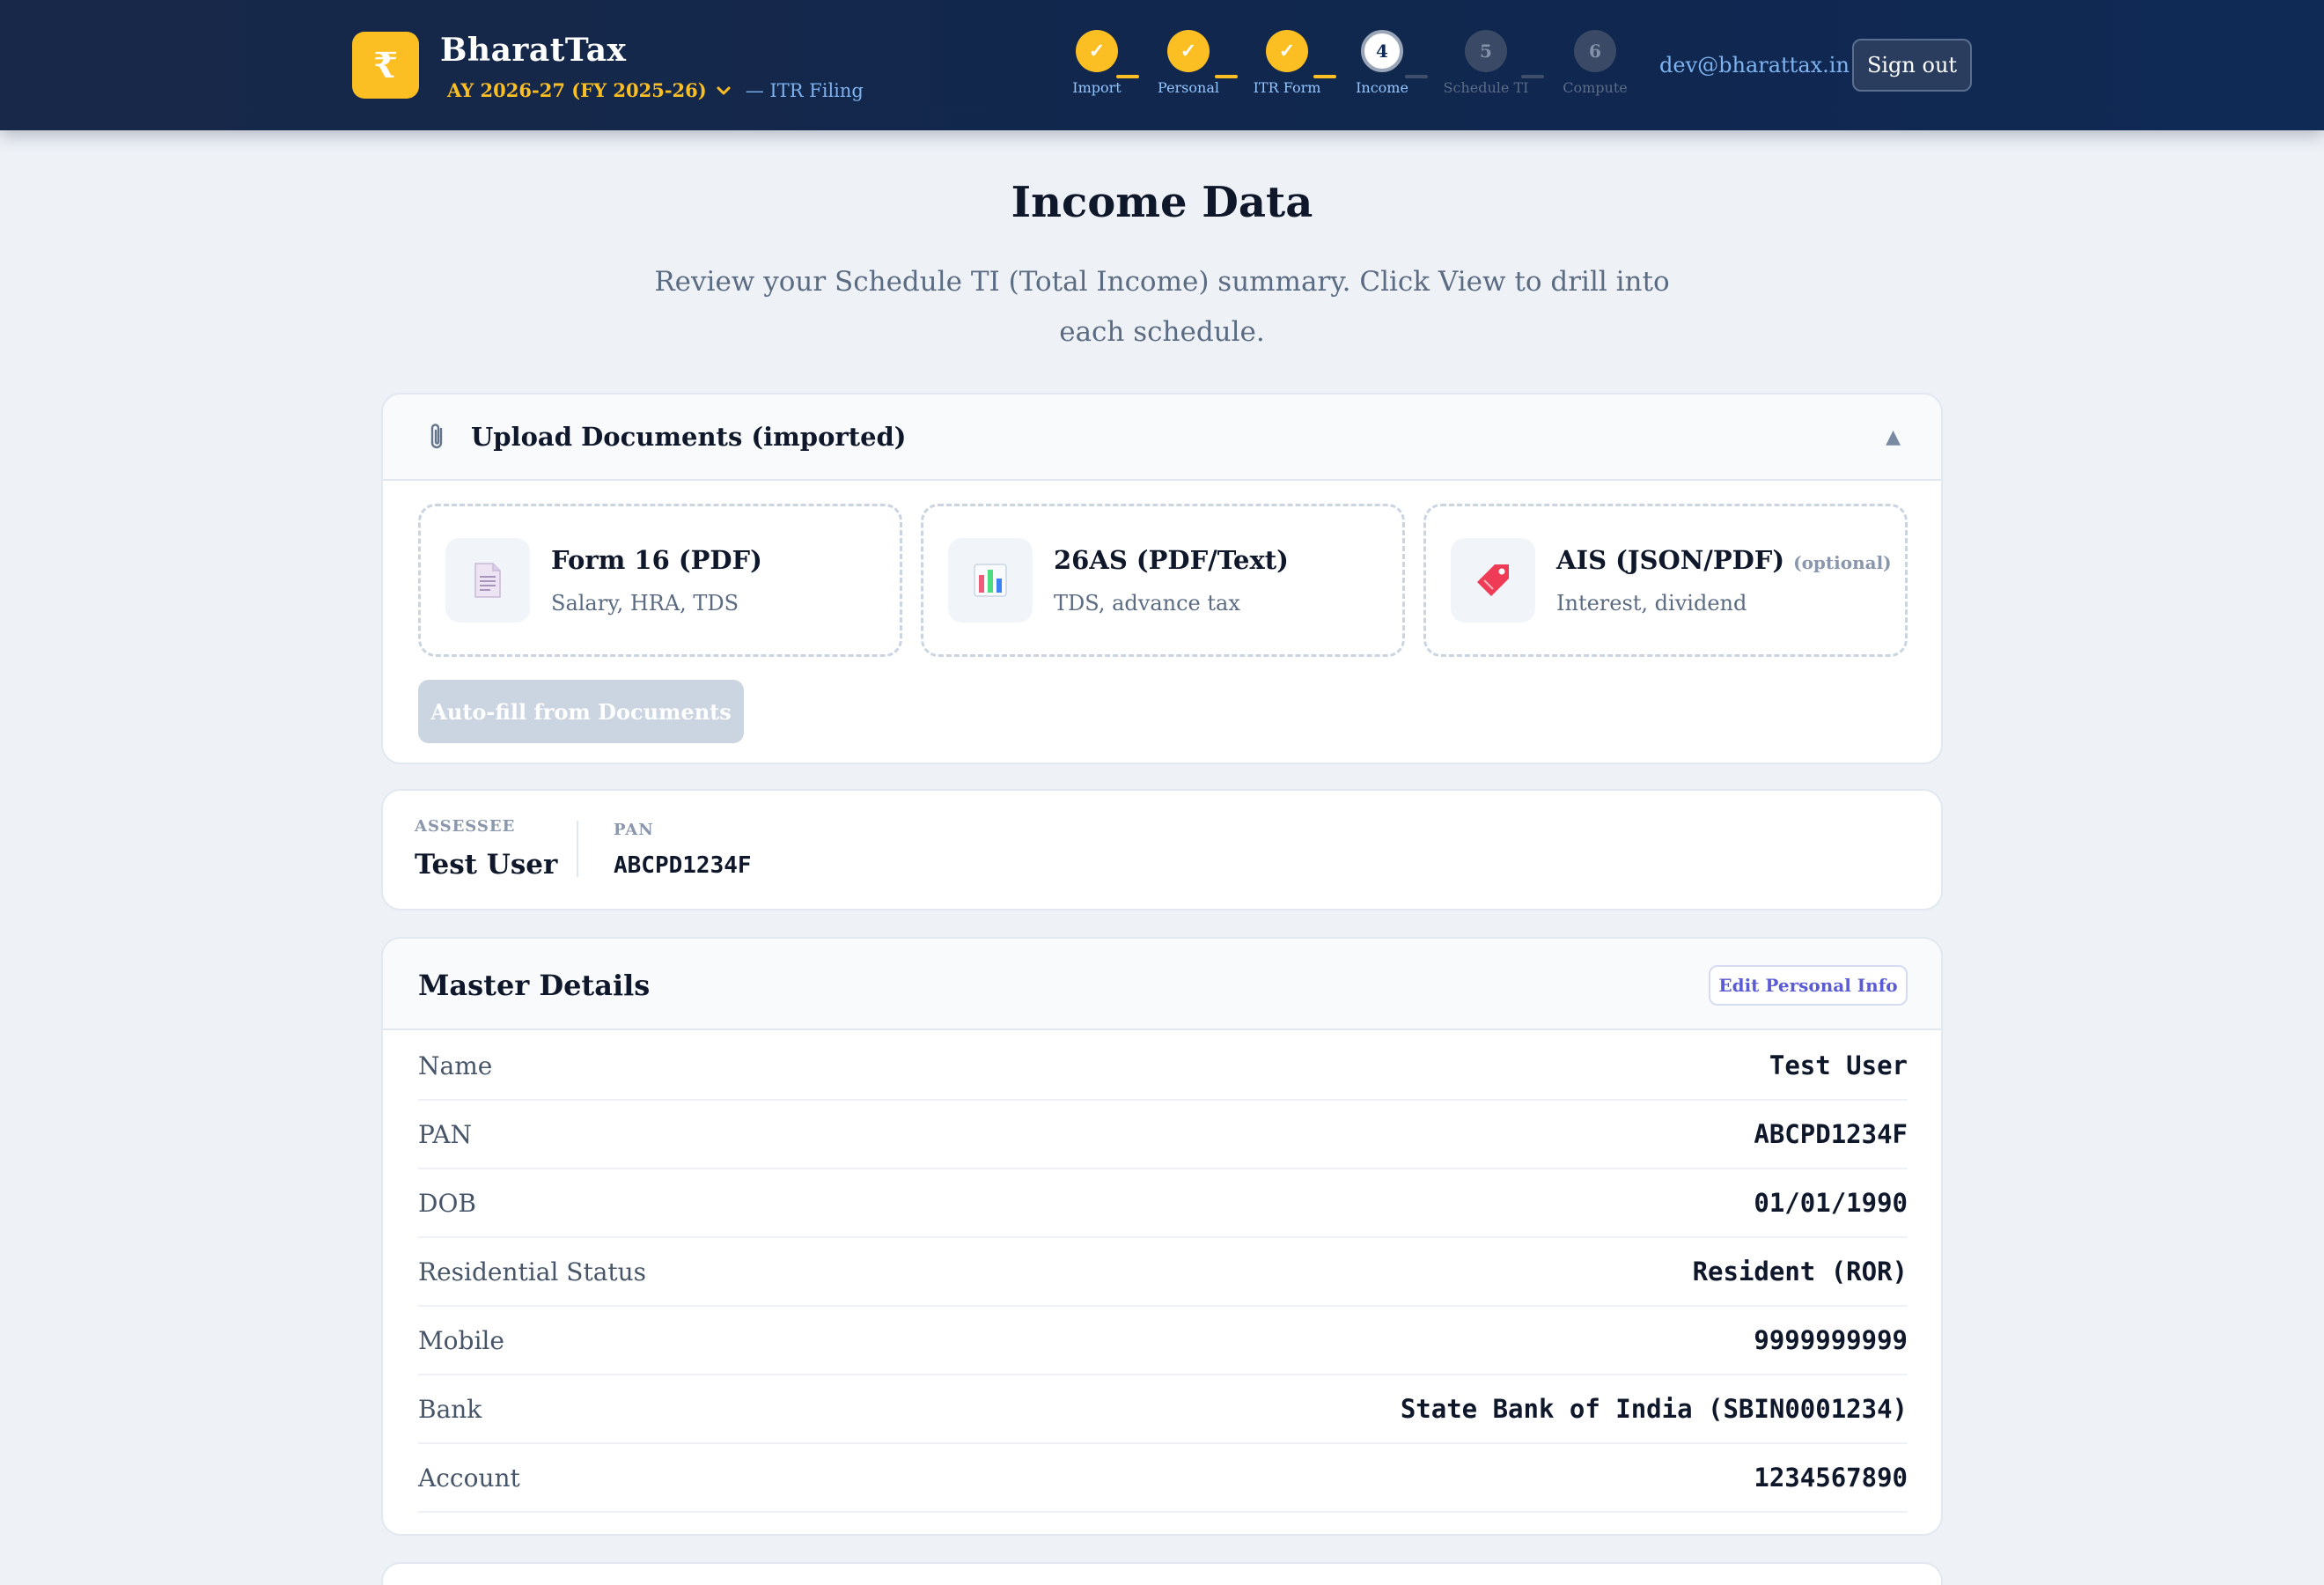  Describe the element at coordinates (660, 580) in the screenshot. I see `form16-upload: Form 16 (PDF) Salary, HRA, TDS` at that location.